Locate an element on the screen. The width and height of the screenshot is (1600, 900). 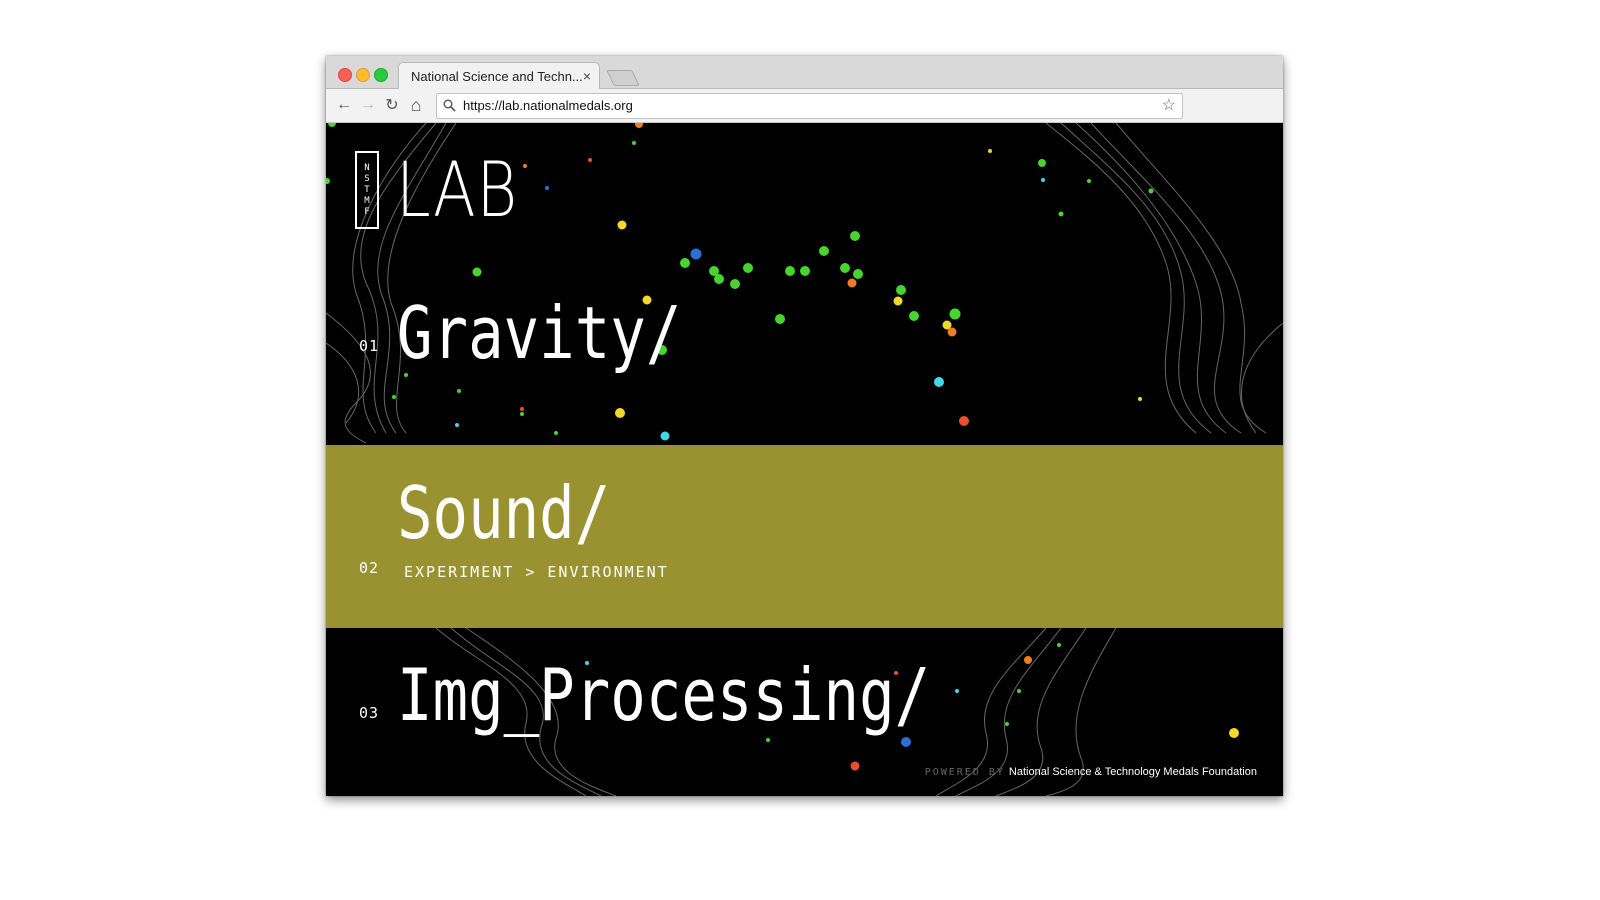
browser-toolbar: ← → ↻ ⌂ https://lab.nationalmedals.org ☆ is located at coordinates (804, 106).